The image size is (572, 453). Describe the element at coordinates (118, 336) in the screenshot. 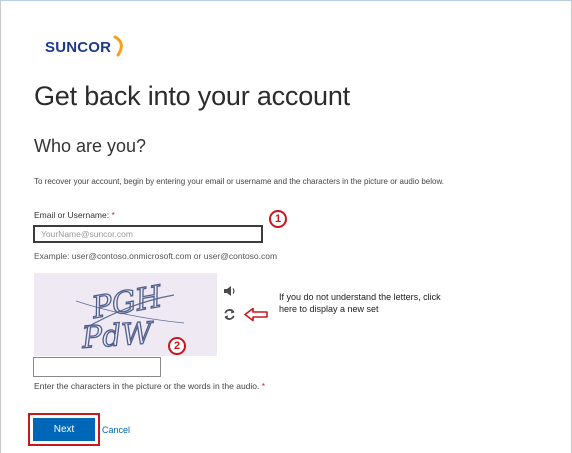

I see `captcha-text-line-2: PdW` at that location.